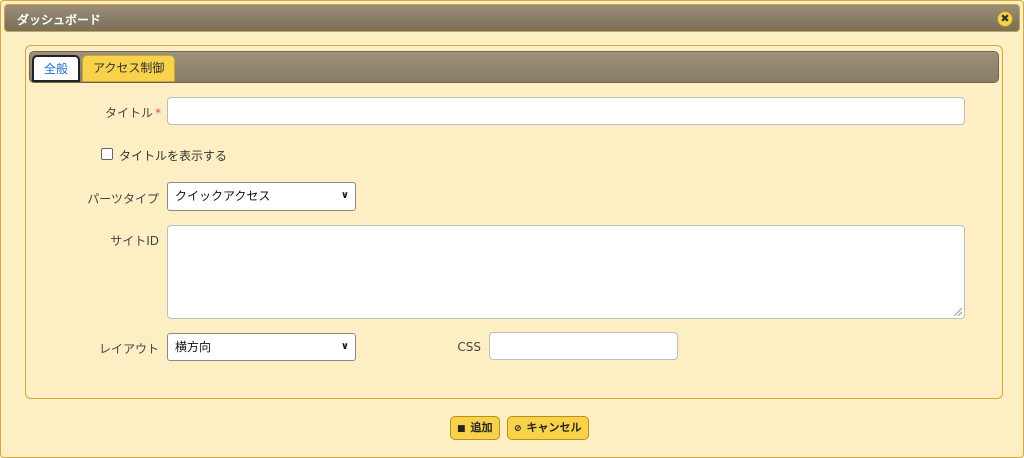 The image size is (1024, 458). I want to click on site-id-label: サイトID, so click(134, 241).